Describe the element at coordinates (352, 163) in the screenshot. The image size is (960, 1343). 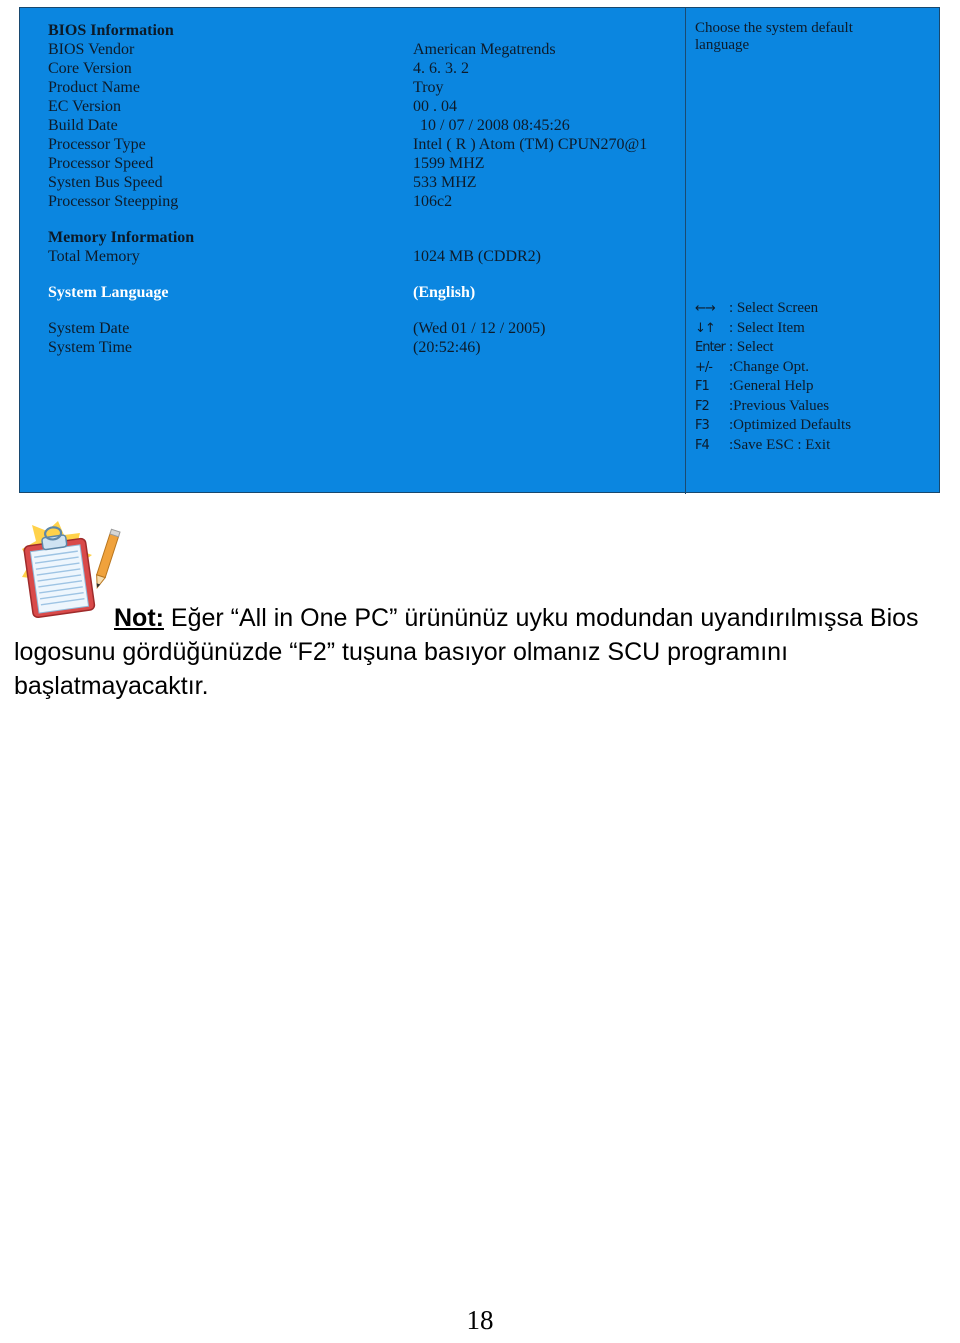
I see `bios-row-processor-speed: Processor Speed 1599 MHZ` at that location.